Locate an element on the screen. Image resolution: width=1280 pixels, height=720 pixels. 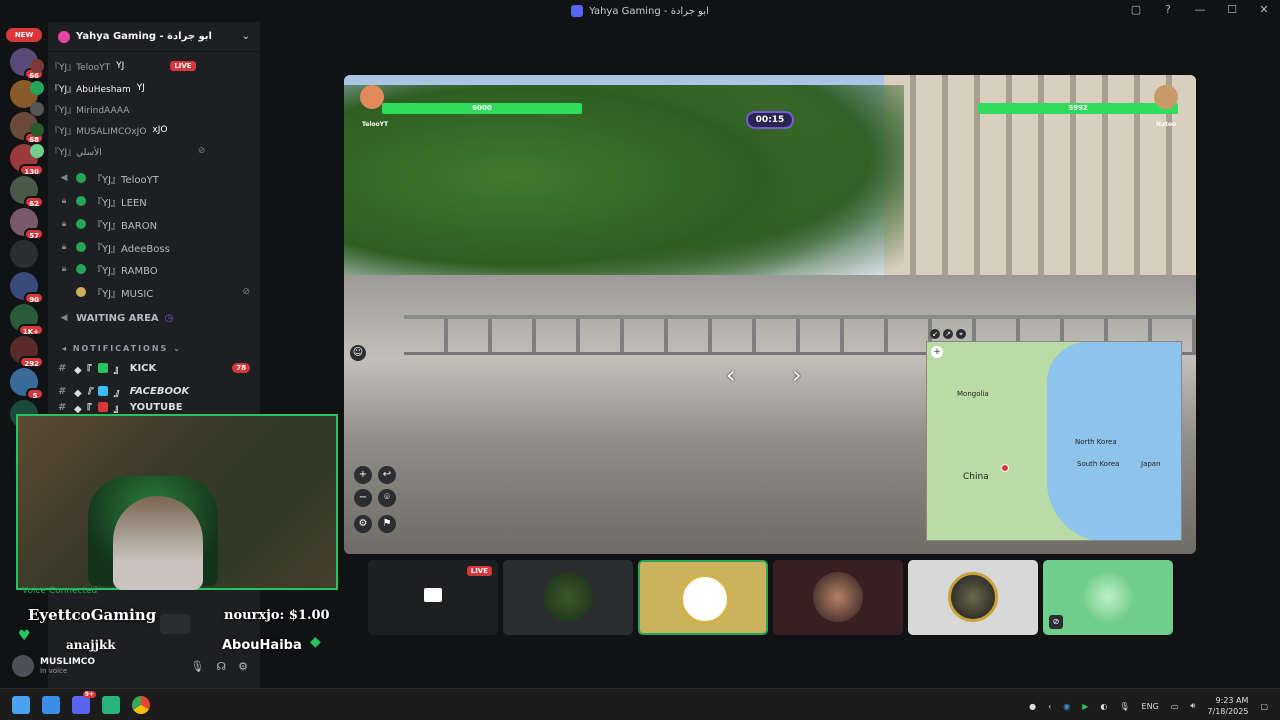
right-player-avatar is located at coordinates (1166, 97).